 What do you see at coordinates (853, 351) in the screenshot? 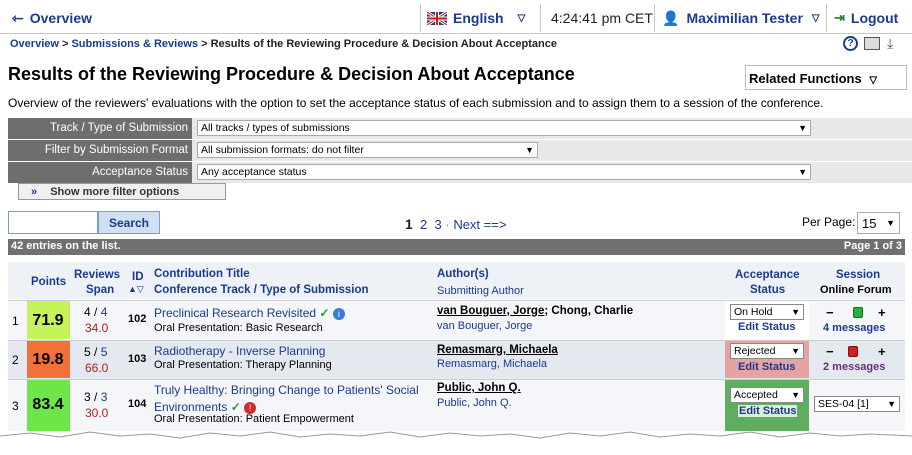
I see `forum-closed-icon` at bounding box center [853, 351].